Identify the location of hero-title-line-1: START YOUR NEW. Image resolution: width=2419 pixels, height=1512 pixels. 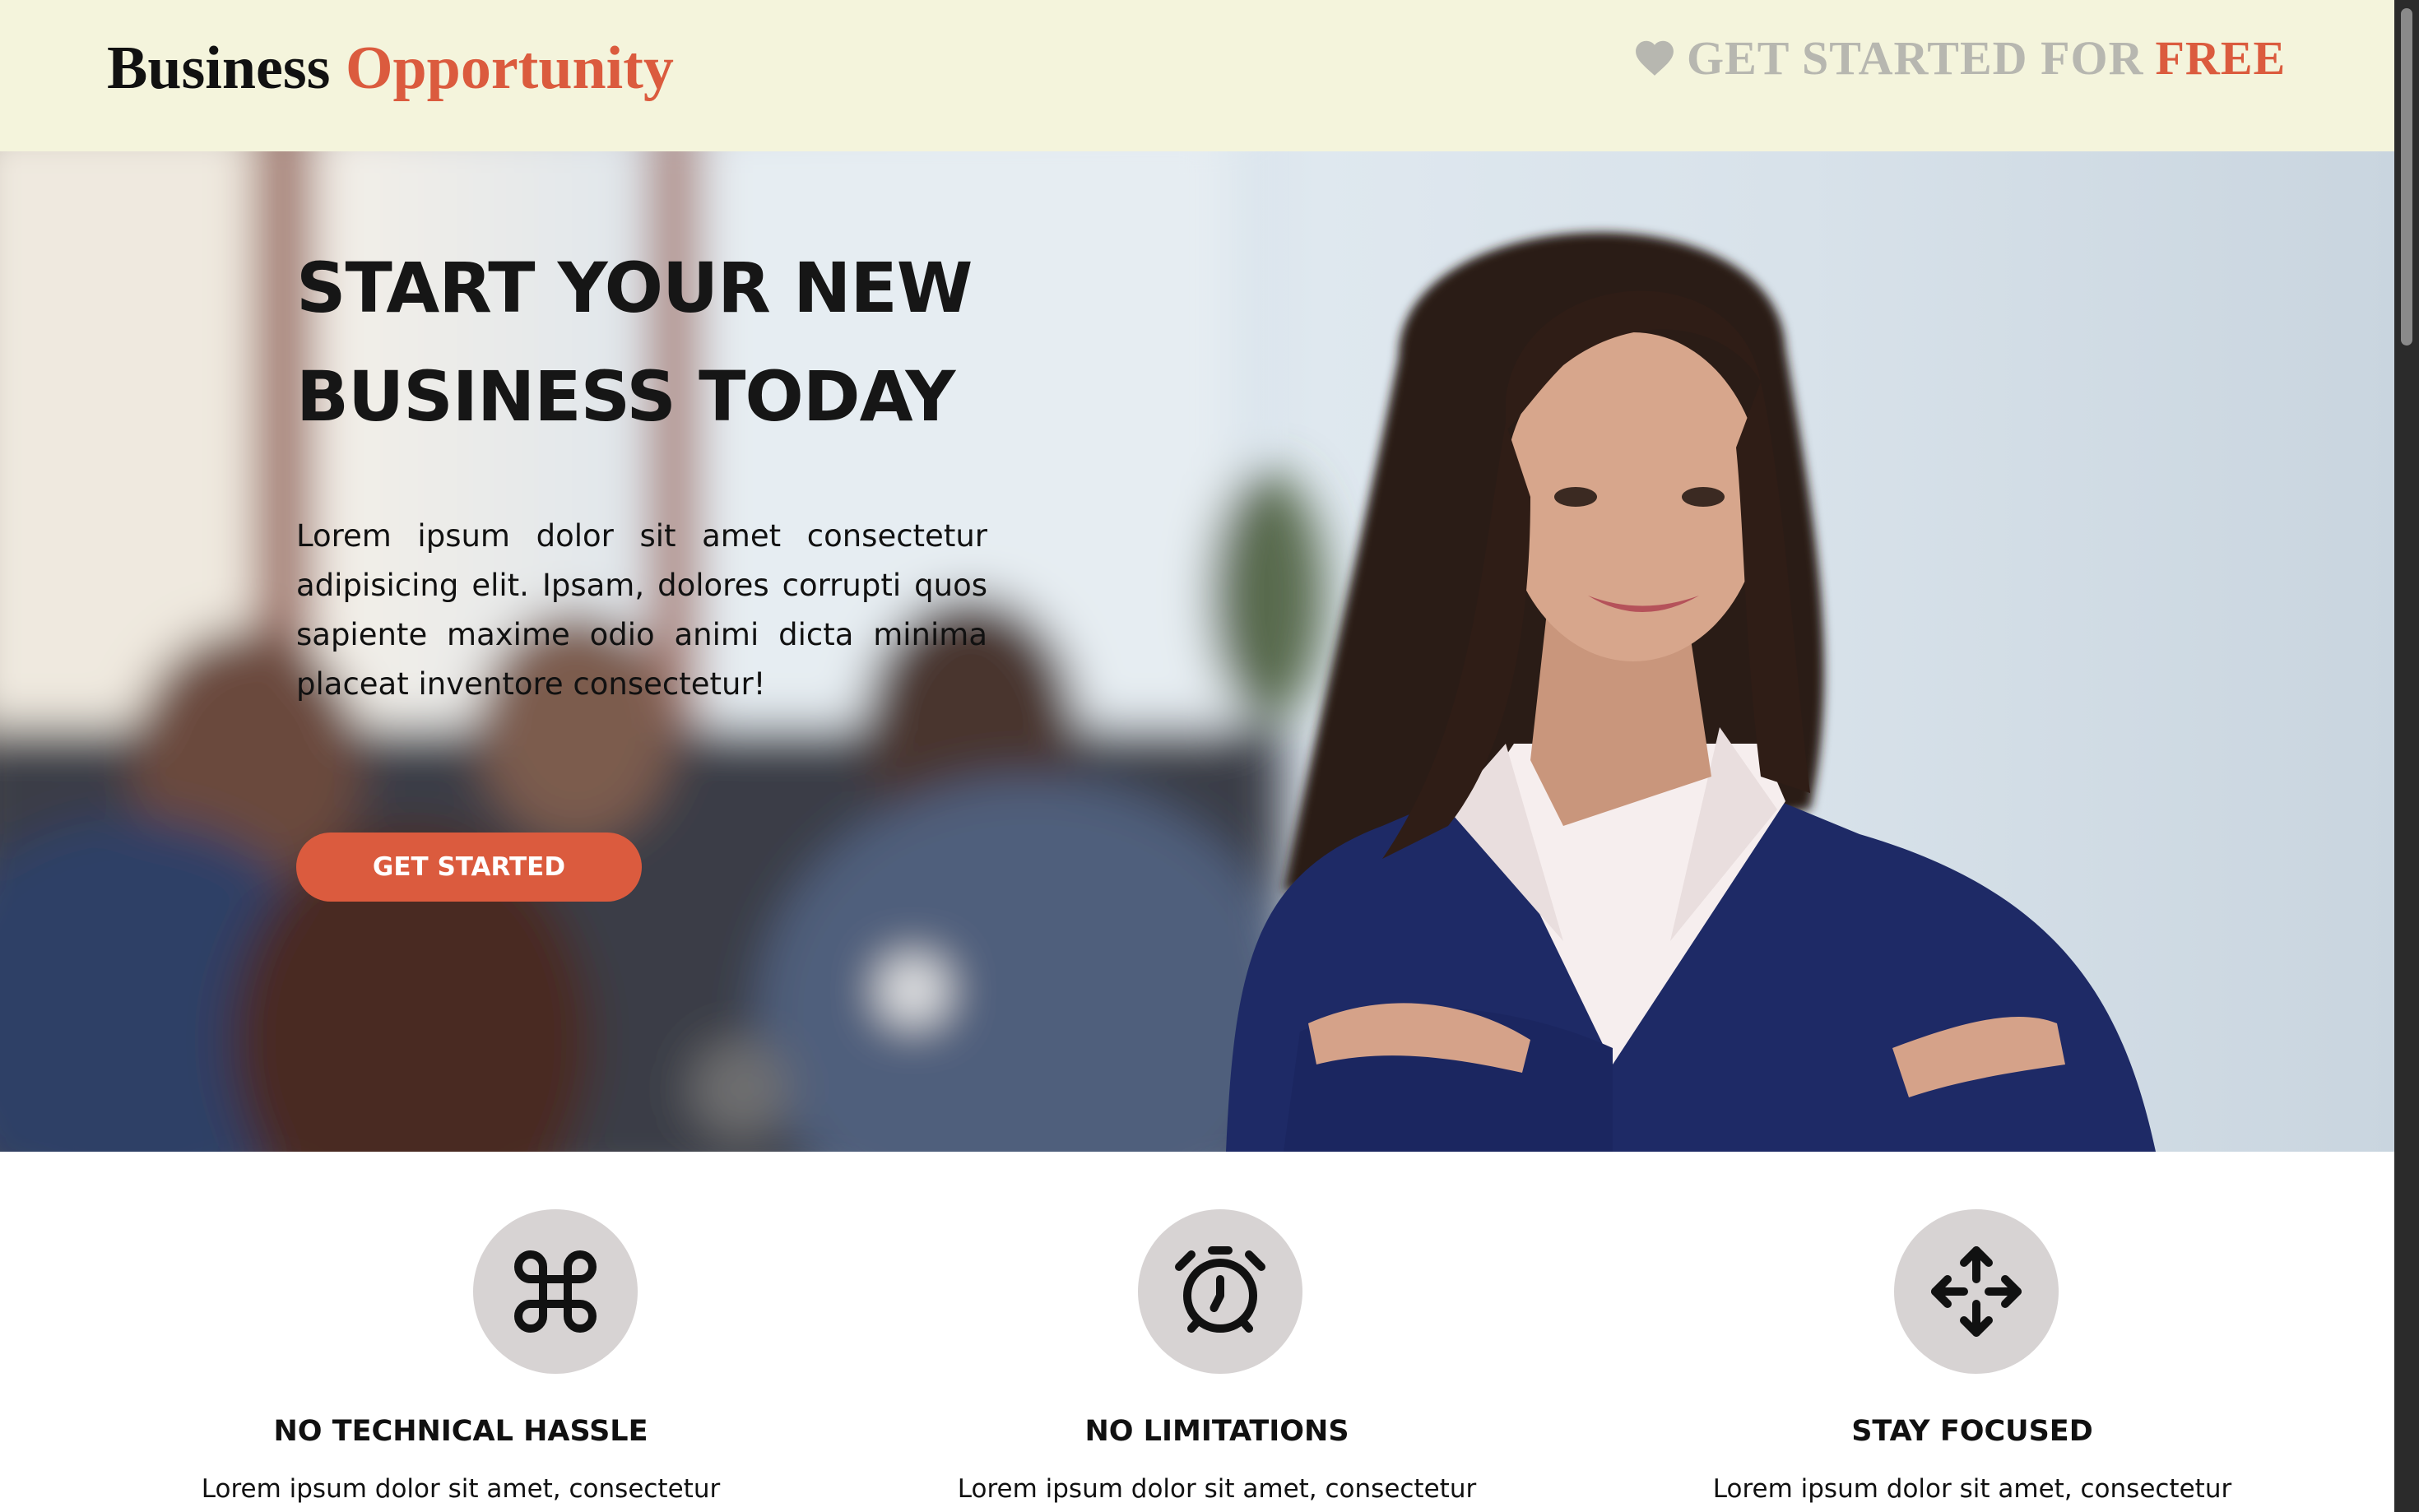
(634, 288).